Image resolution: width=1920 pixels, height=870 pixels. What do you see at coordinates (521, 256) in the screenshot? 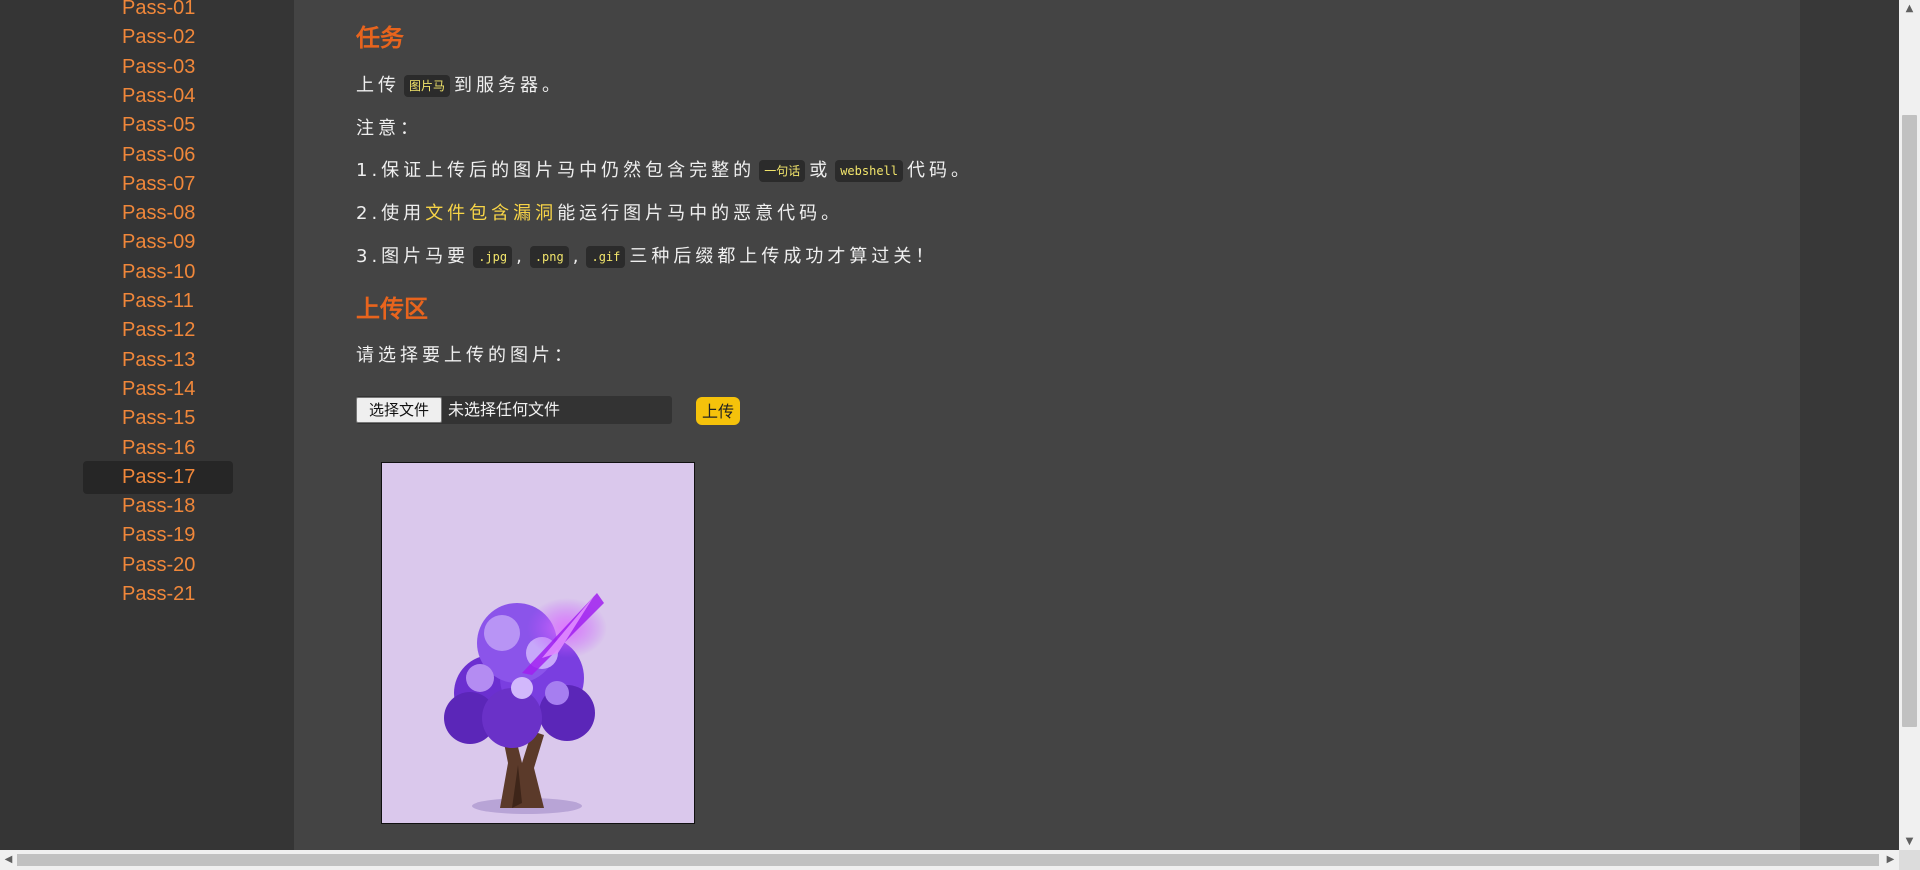
I see `rule-3-sep-1: ,` at bounding box center [521, 256].